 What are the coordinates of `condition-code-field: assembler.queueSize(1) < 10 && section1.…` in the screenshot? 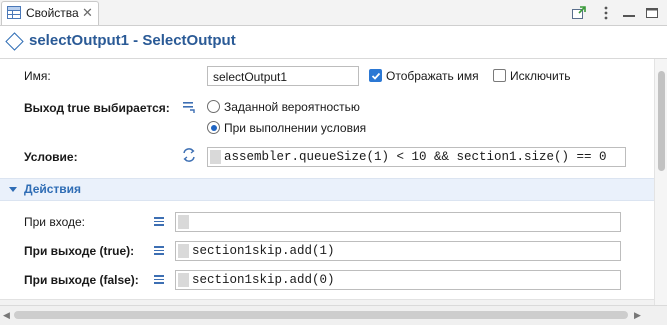 It's located at (416, 157).